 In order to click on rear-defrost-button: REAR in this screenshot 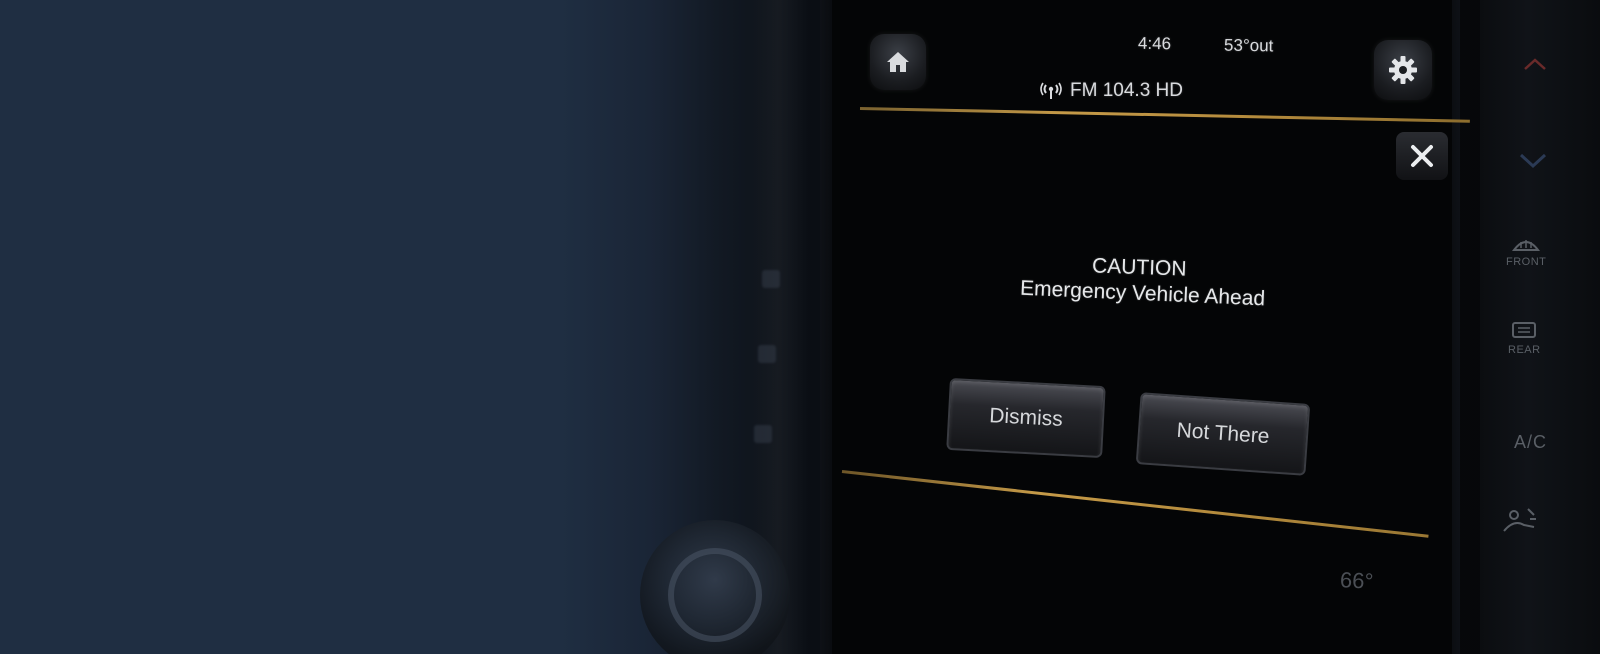, I will do `click(1524, 338)`.